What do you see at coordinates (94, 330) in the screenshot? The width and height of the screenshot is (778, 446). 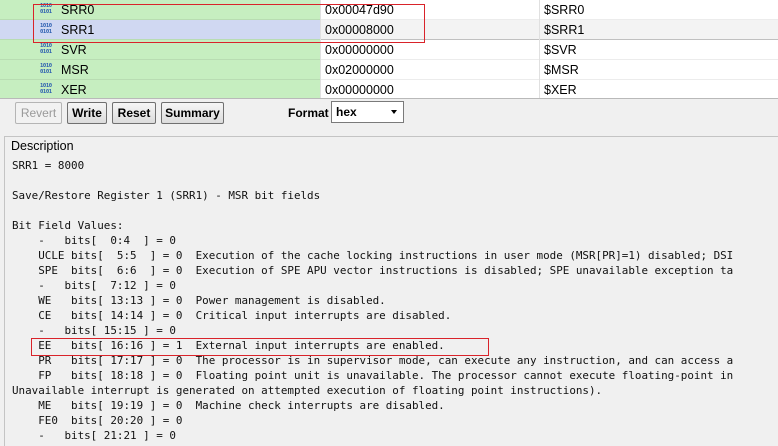 I see `description-line: - bits[ 15:15 ] = 0` at bounding box center [94, 330].